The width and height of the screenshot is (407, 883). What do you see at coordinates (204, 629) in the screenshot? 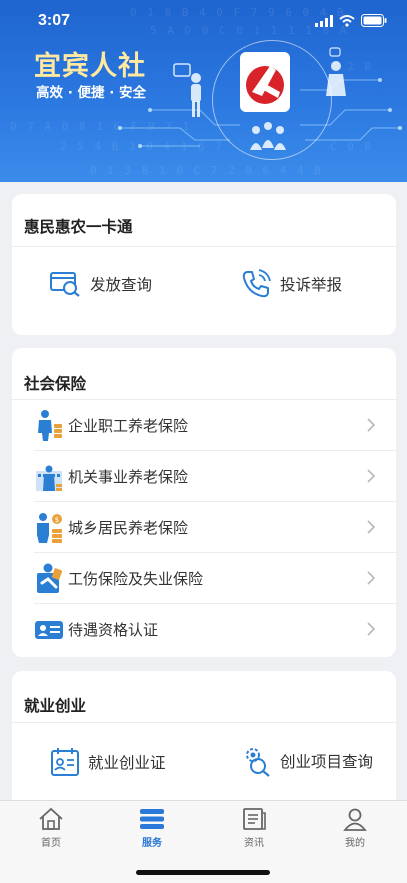
I see `list-item-qualification-cert: 待遇资格认证` at bounding box center [204, 629].